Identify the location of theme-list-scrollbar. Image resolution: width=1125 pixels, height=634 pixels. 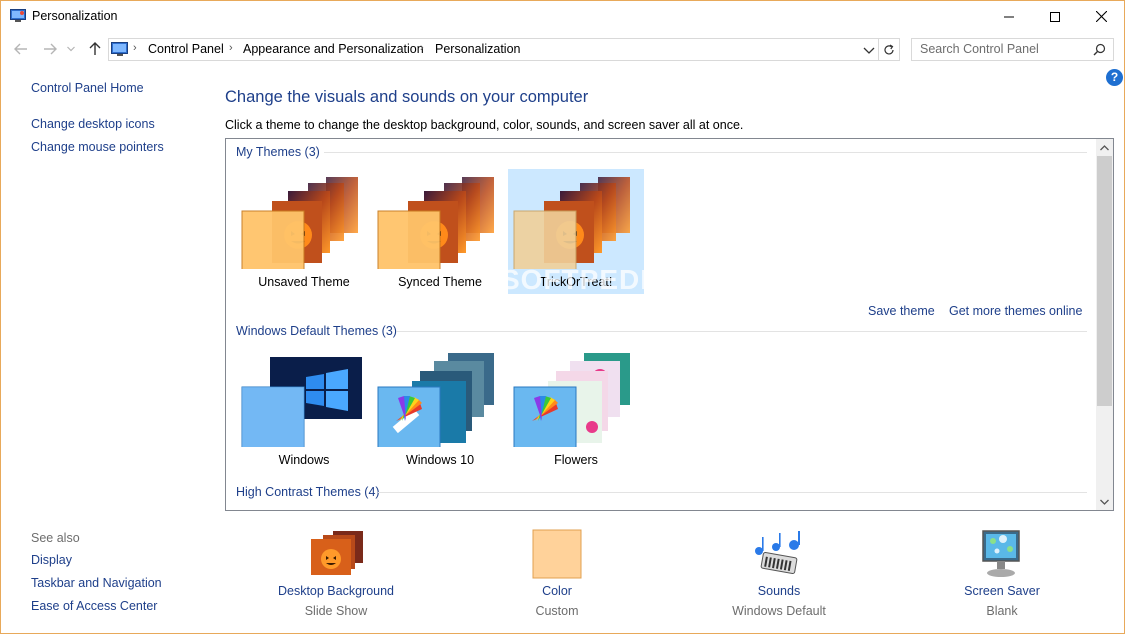
(1104, 324).